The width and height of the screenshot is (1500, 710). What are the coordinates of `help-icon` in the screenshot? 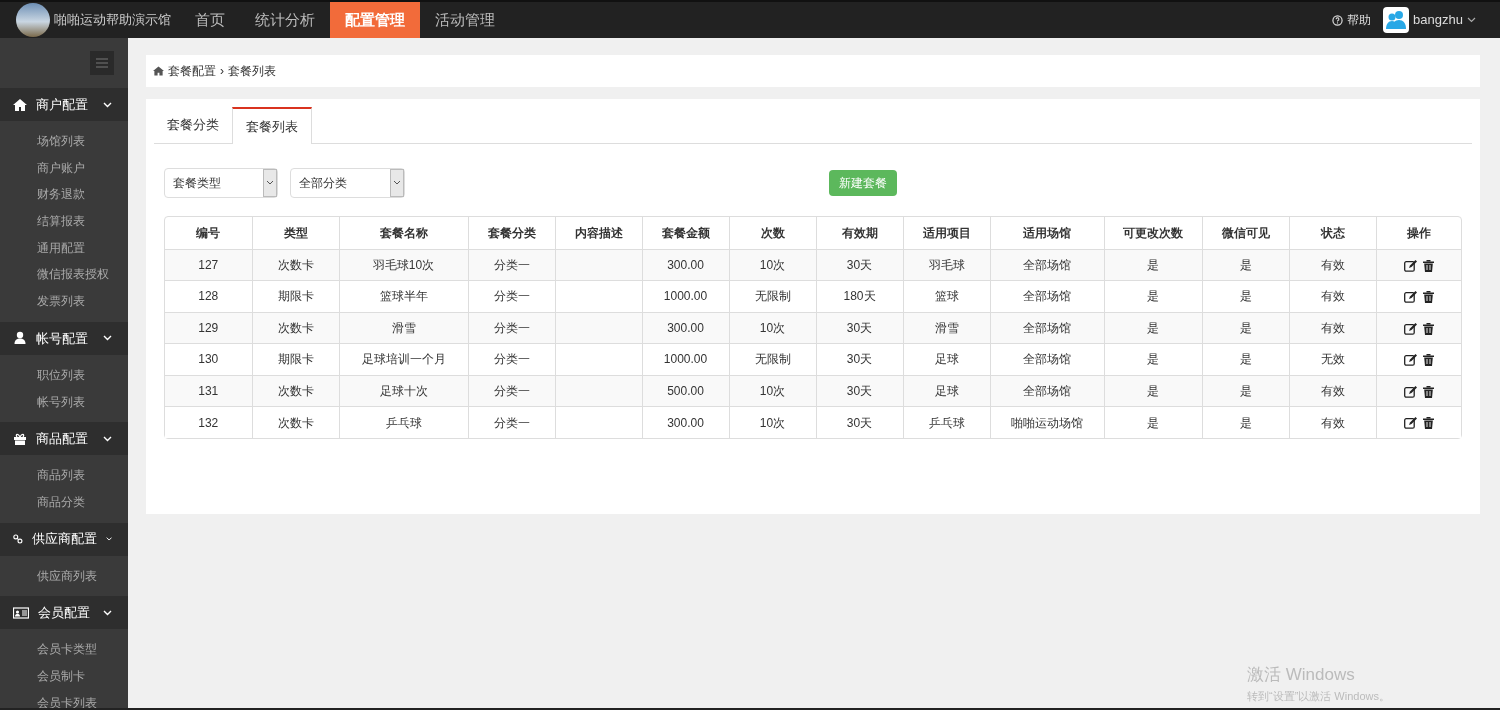 It's located at (1338, 20).